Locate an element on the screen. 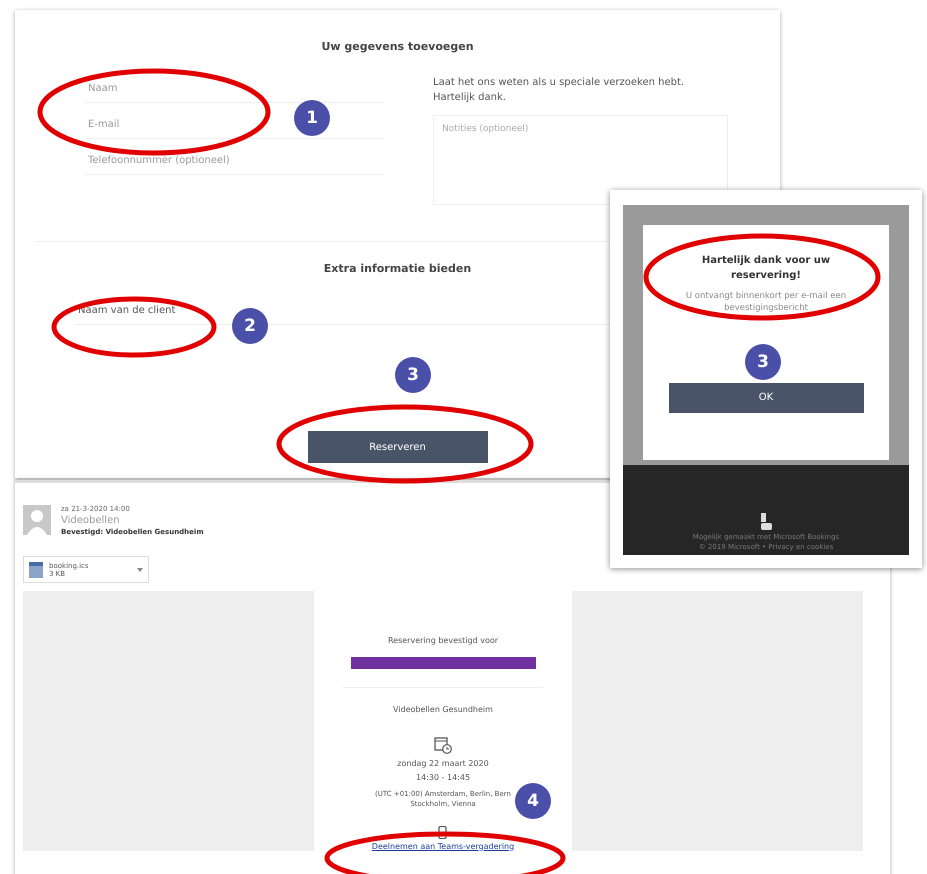 Image resolution: width=927 pixels, height=874 pixels. dialog-message: U ontvangt binnenkort per e-mail een bevestigingsbericht is located at coordinates (766, 303).